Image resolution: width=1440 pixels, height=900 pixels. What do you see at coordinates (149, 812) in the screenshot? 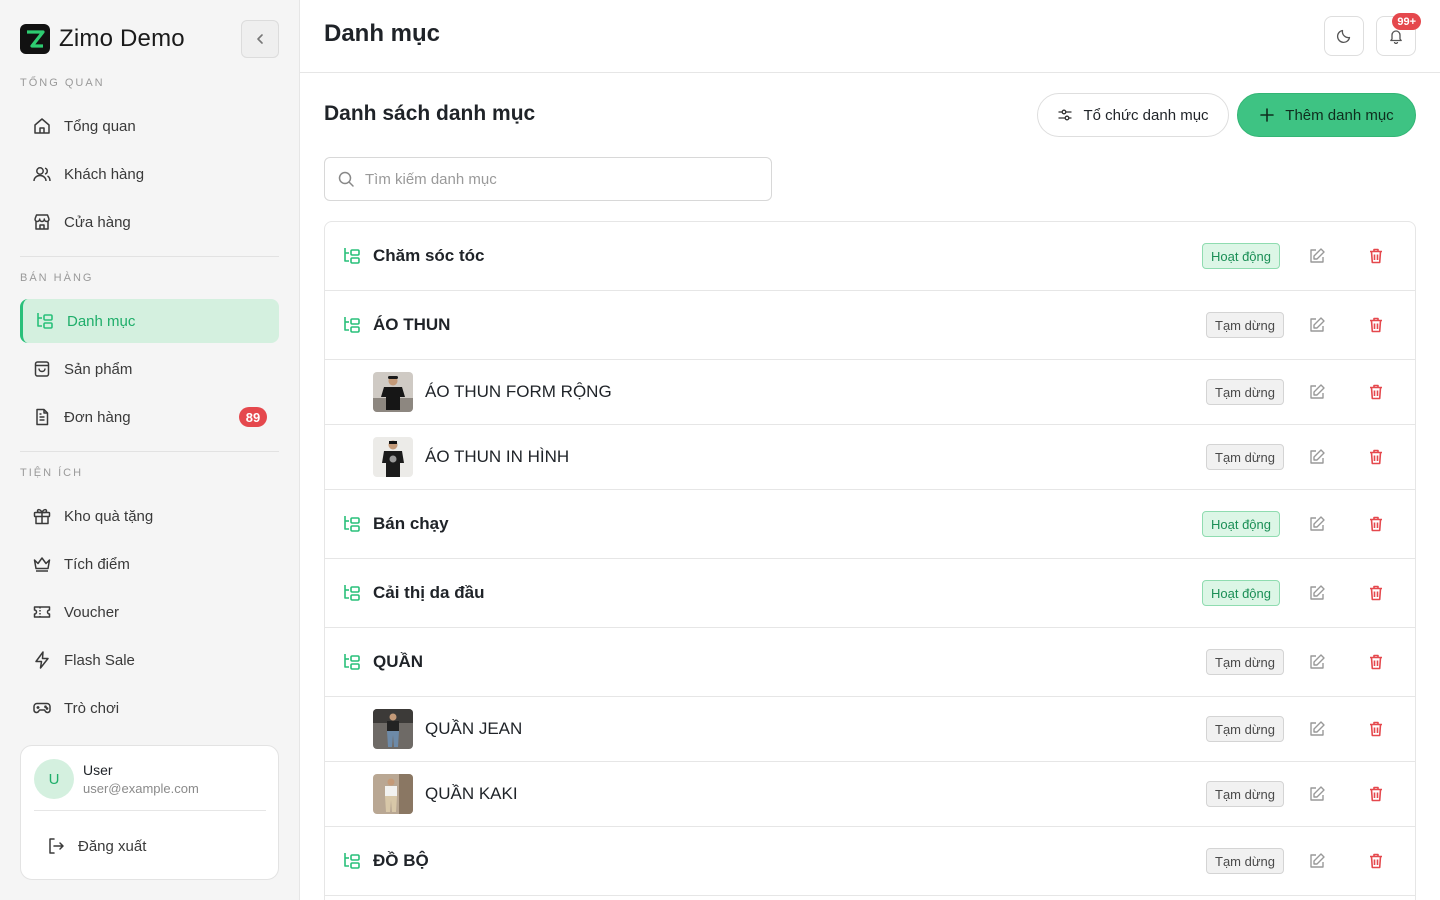
I see `user-card: U User user@example.com Đăng xuất` at bounding box center [149, 812].